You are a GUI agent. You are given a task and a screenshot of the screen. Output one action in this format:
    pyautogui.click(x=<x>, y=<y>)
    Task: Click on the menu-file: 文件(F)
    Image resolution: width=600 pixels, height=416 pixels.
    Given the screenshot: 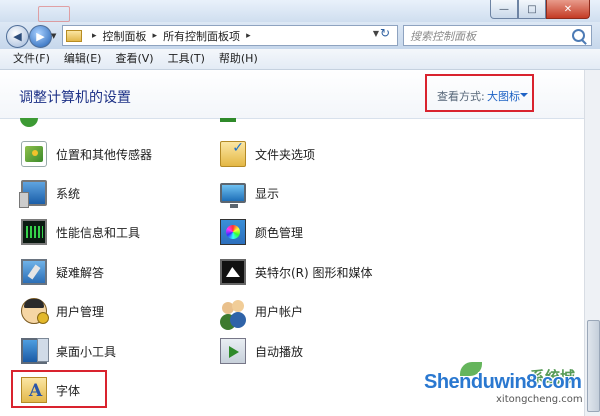 What is the action you would take?
    pyautogui.click(x=28, y=59)
    